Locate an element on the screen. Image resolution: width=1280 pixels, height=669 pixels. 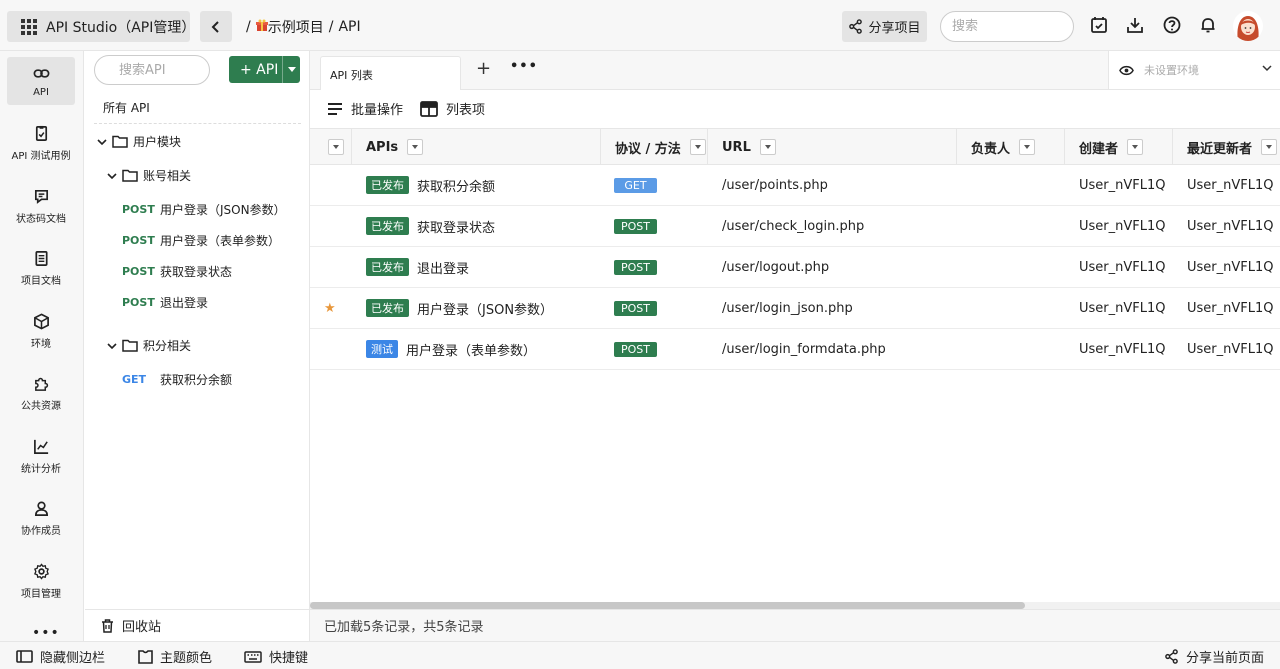
column-settings-button: 列表项 is located at coordinates (452, 108).